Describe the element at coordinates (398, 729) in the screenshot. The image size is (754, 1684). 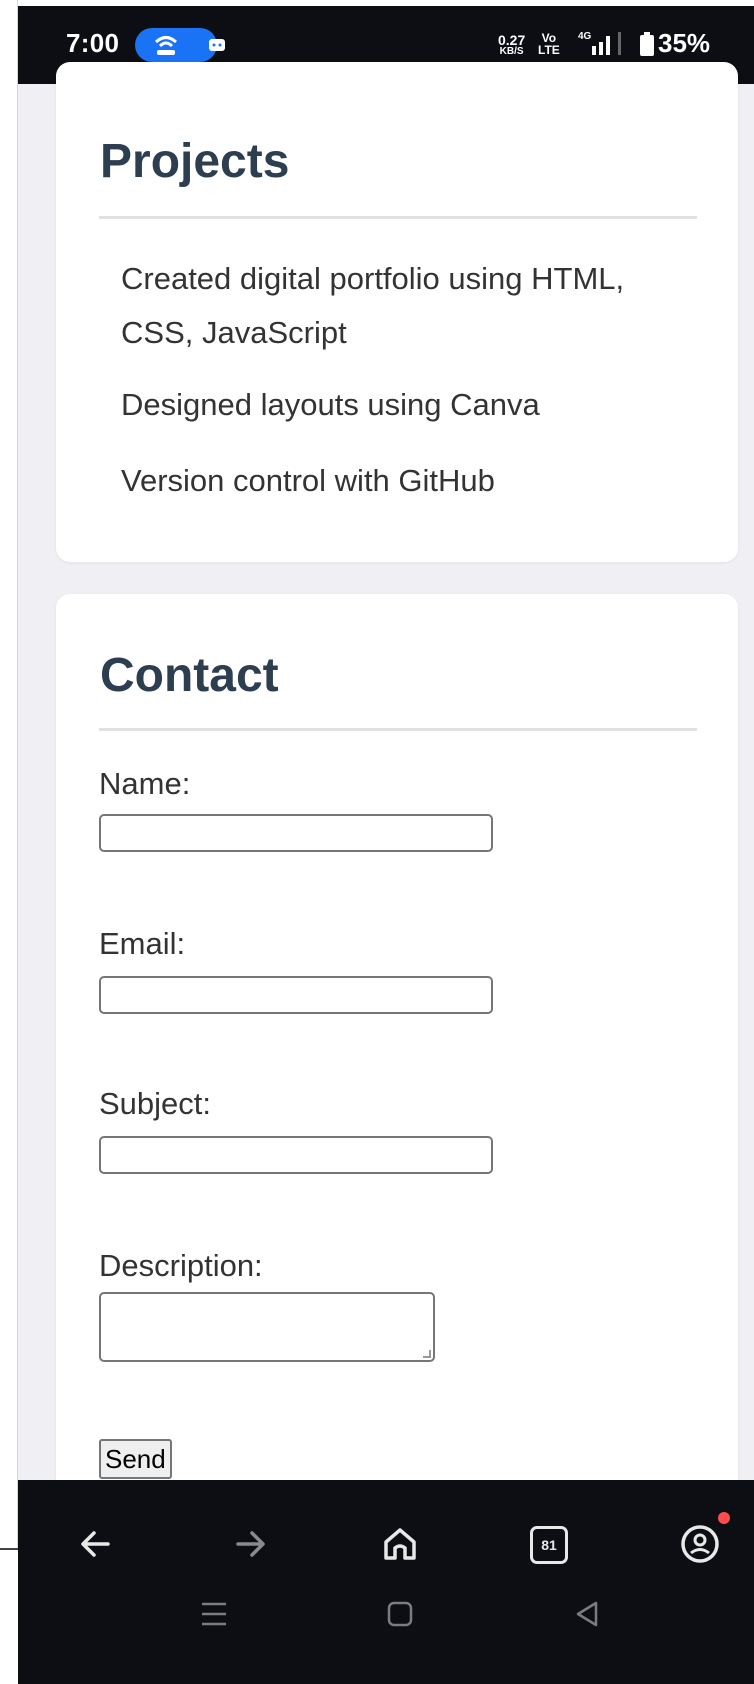
I see `contact-divider` at that location.